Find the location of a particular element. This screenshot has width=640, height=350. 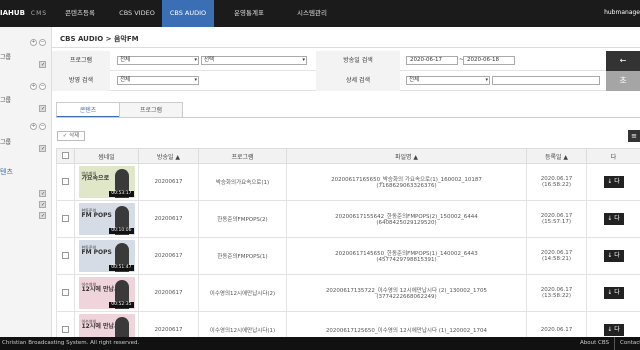

thumbnail-cell: 이수영의 12시에 만납시다 00:52:35 is located at coordinates (106, 293).